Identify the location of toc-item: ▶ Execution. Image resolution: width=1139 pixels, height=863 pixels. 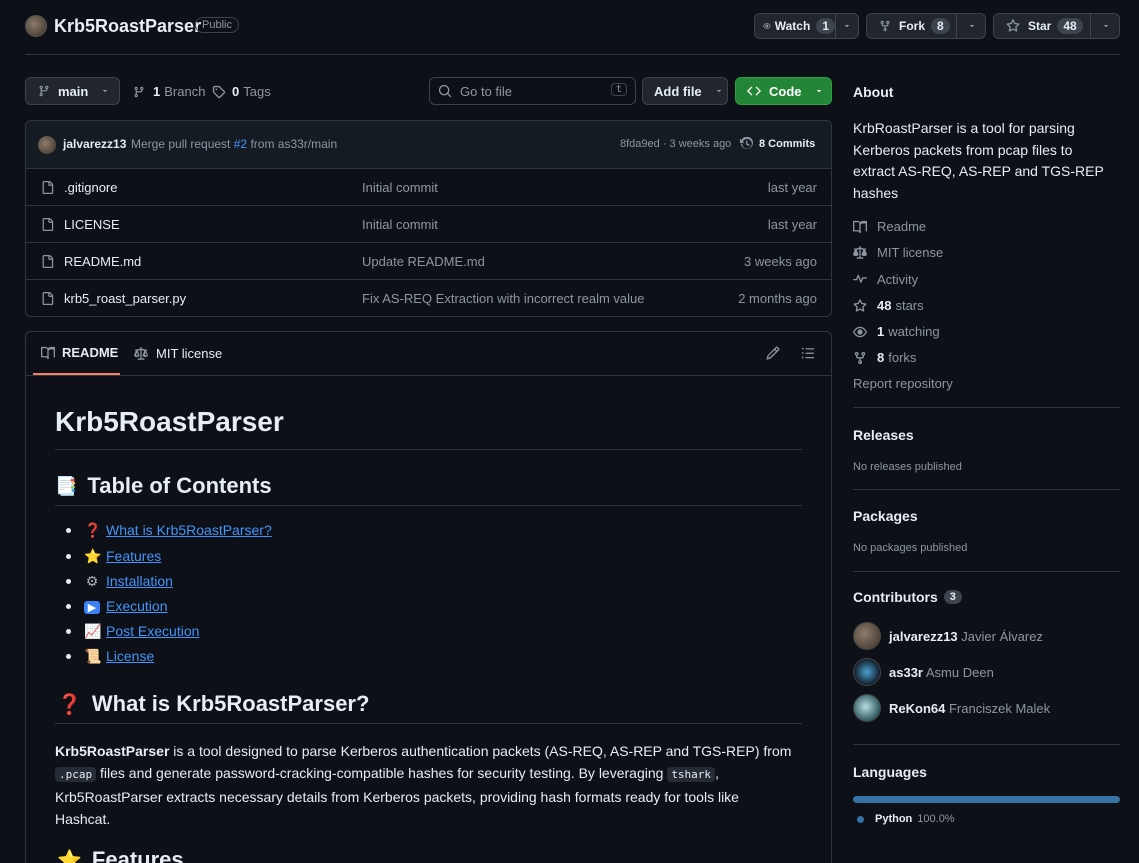
(116, 606).